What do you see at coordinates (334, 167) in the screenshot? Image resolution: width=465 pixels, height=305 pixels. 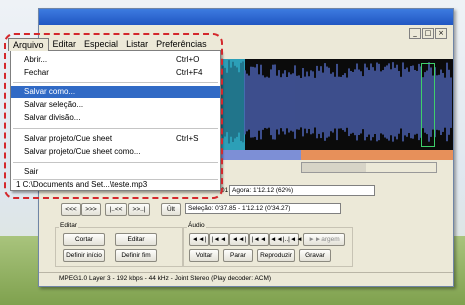 I see `scrollbar-thumb` at bounding box center [334, 167].